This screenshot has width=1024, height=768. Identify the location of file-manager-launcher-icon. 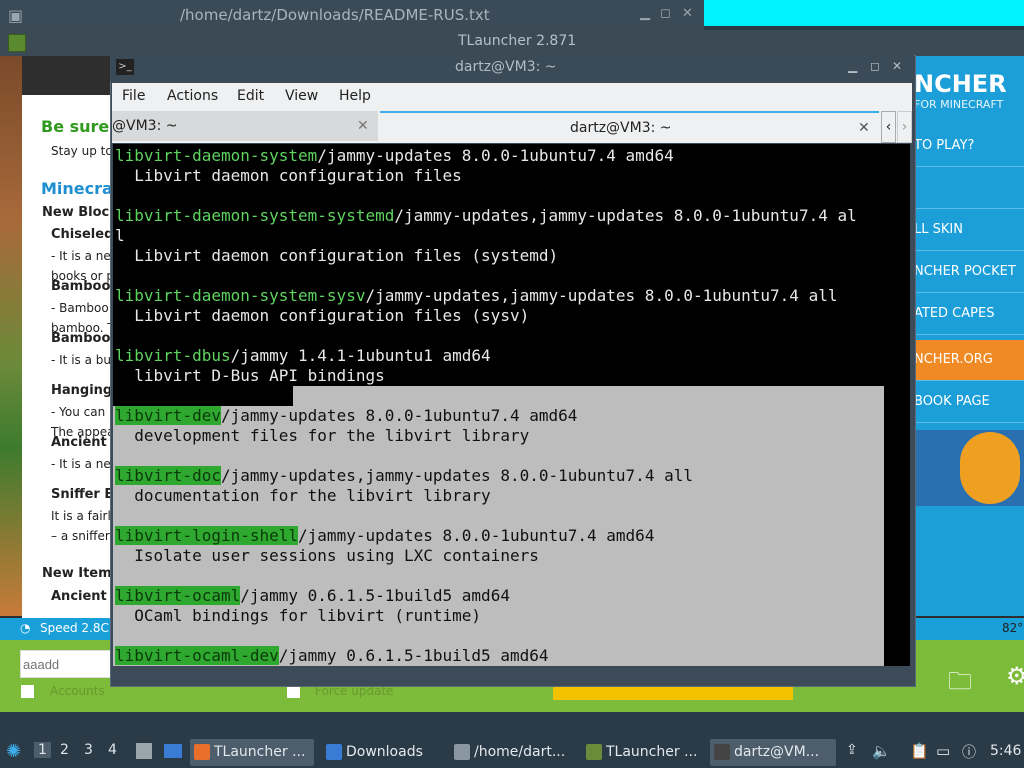
(144, 751).